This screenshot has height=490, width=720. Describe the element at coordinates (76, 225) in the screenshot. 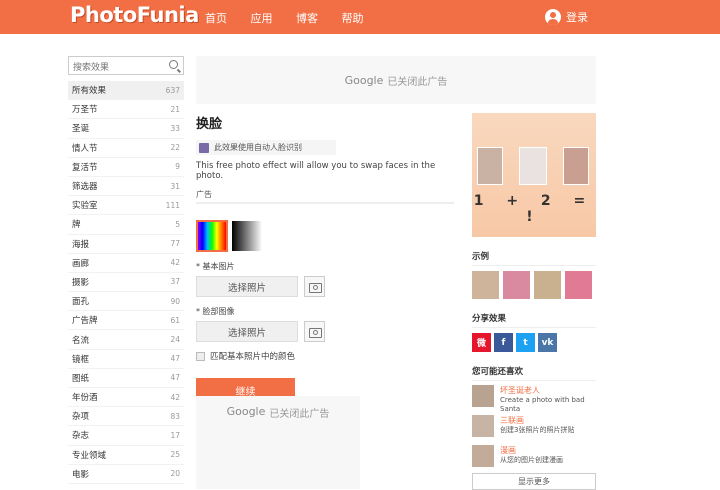

I see `category-label: 牌` at that location.